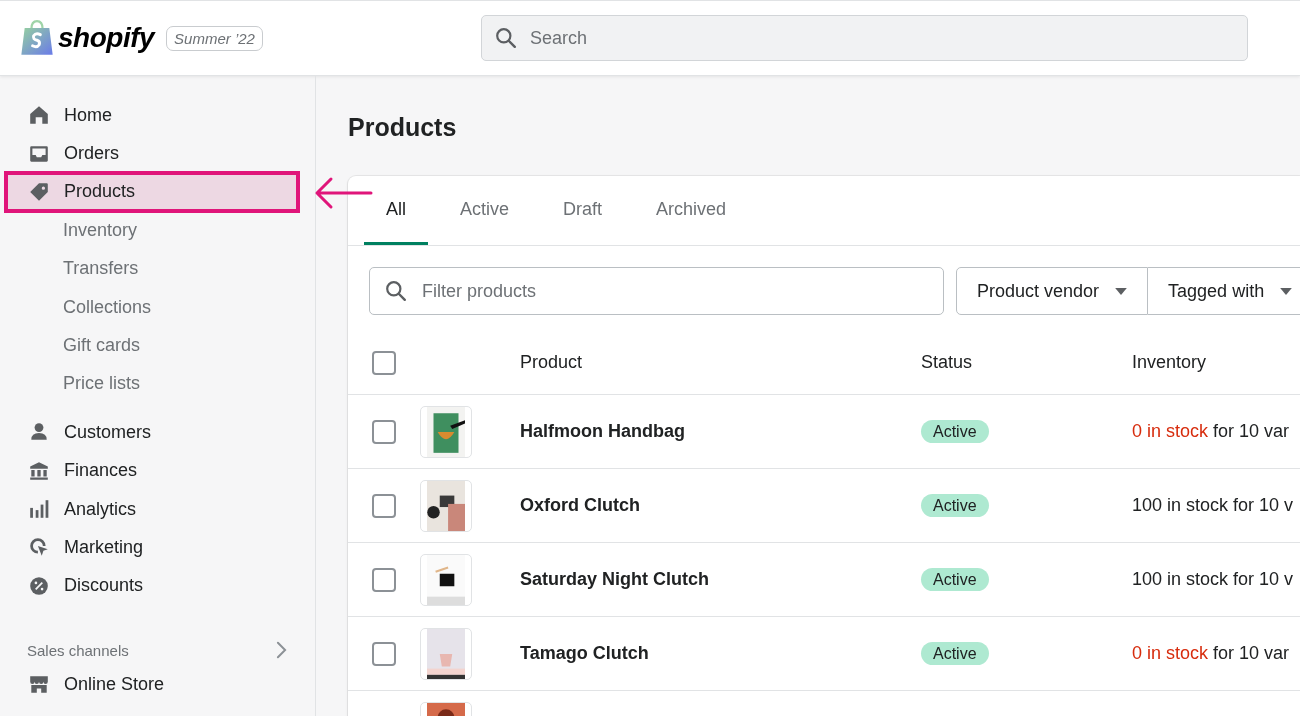 This screenshot has width=1300, height=716. What do you see at coordinates (157, 509) in the screenshot?
I see `sidebar-item: Analytics` at bounding box center [157, 509].